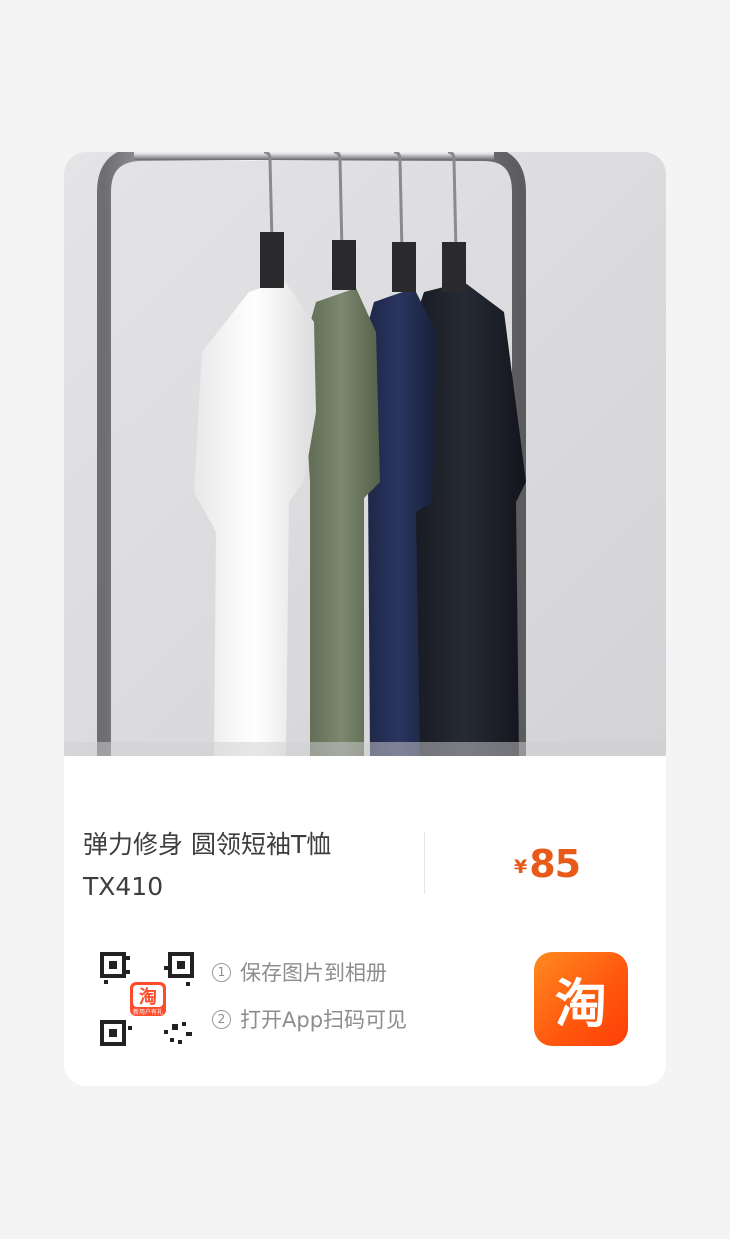 The width and height of the screenshot is (730, 1239). I want to click on qr-pattern: 淘 新用户有礼, so click(147, 999).